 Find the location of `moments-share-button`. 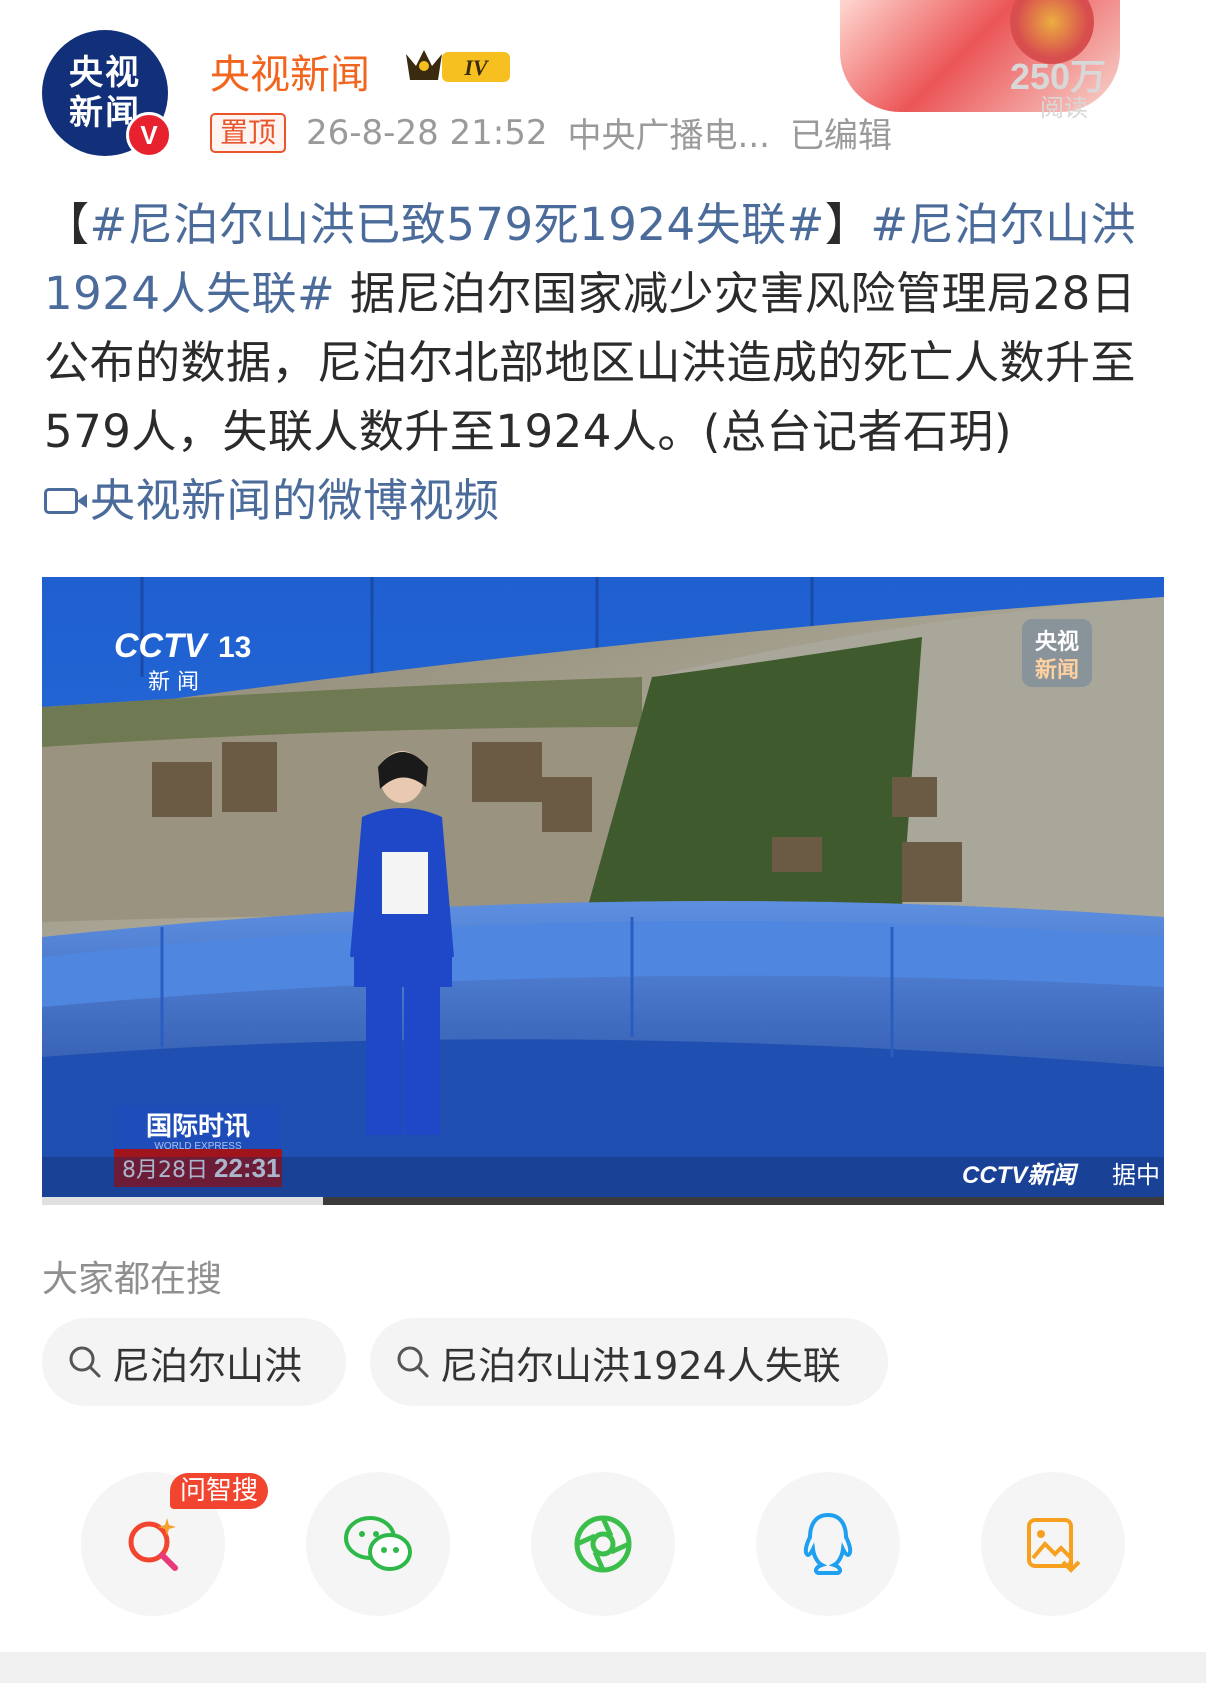

moments-share-button is located at coordinates (603, 1544).